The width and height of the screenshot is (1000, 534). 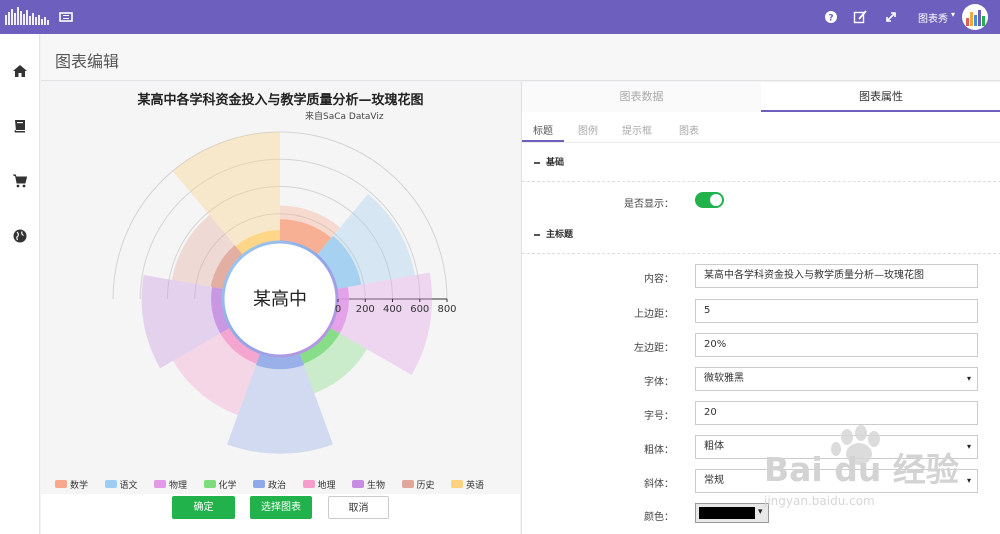 I want to click on legend-label: 地理, so click(x=326, y=486).